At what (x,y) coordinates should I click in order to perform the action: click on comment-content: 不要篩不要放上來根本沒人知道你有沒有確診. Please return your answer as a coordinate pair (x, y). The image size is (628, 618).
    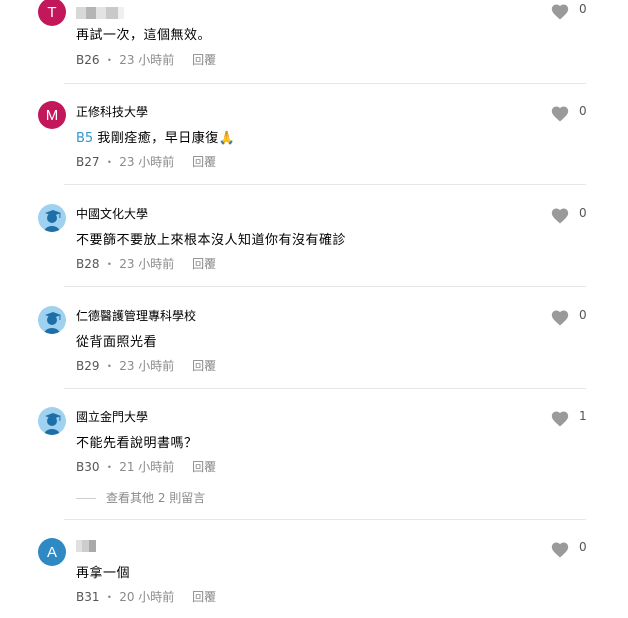
    Looking at the image, I should click on (211, 240).